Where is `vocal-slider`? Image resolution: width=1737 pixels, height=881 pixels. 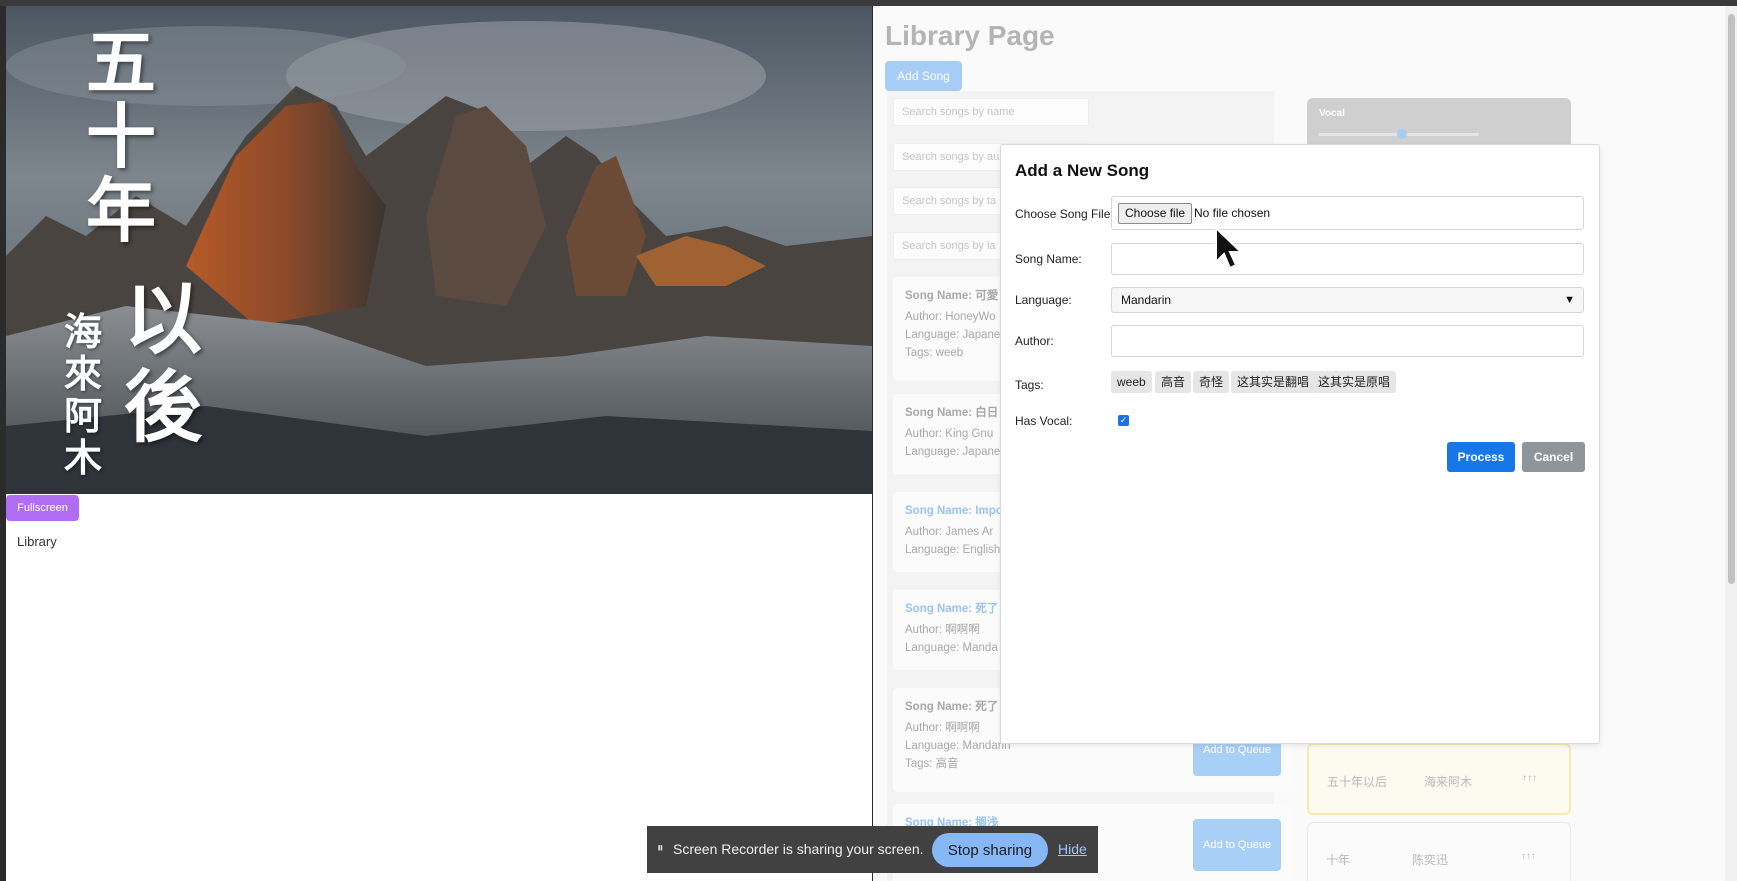
vocal-slider is located at coordinates (1399, 134).